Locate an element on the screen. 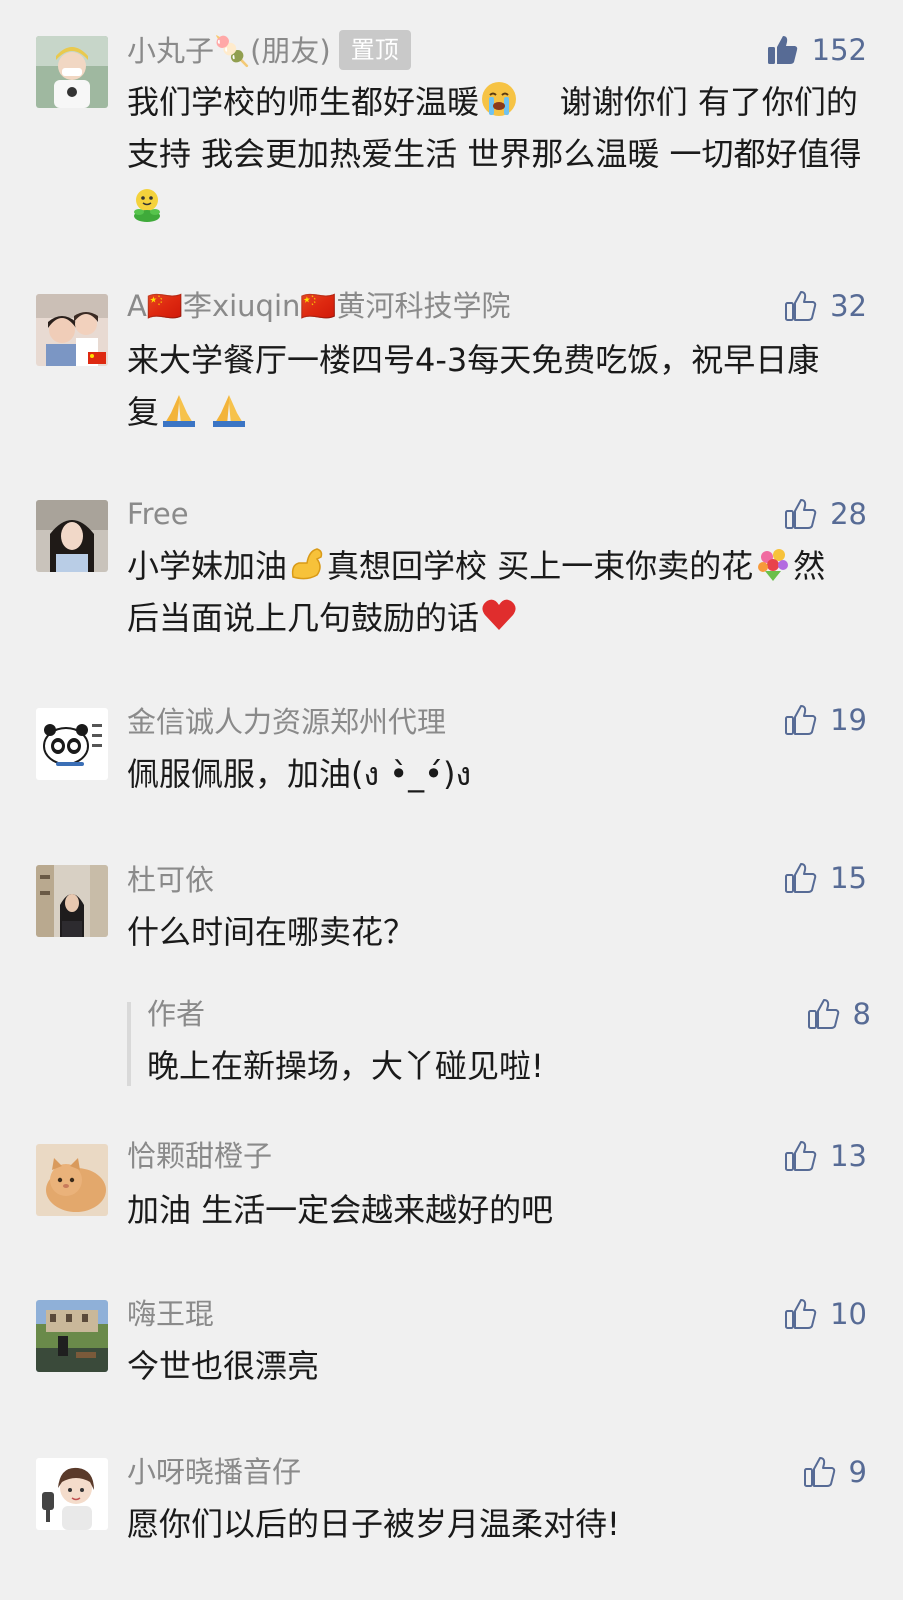 The height and width of the screenshot is (1600, 903). commenter-name: 金信诚人力资源郑州代理 is located at coordinates (286, 722).